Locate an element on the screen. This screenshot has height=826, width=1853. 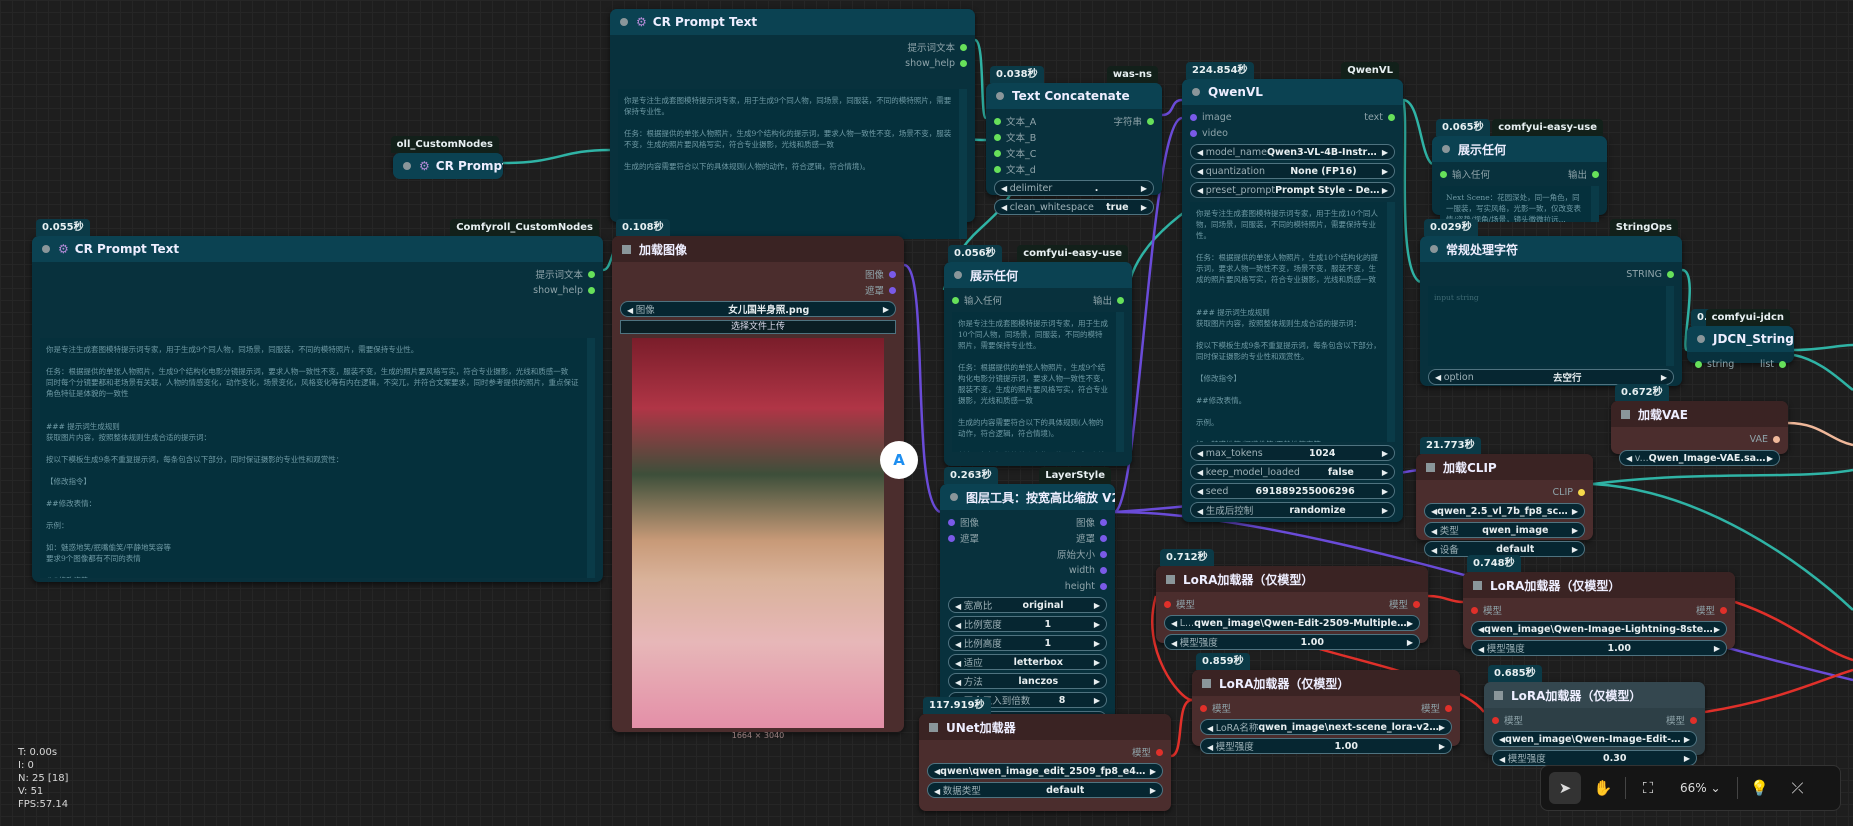
input-slot: 文本_B is located at coordinates (1015, 137).